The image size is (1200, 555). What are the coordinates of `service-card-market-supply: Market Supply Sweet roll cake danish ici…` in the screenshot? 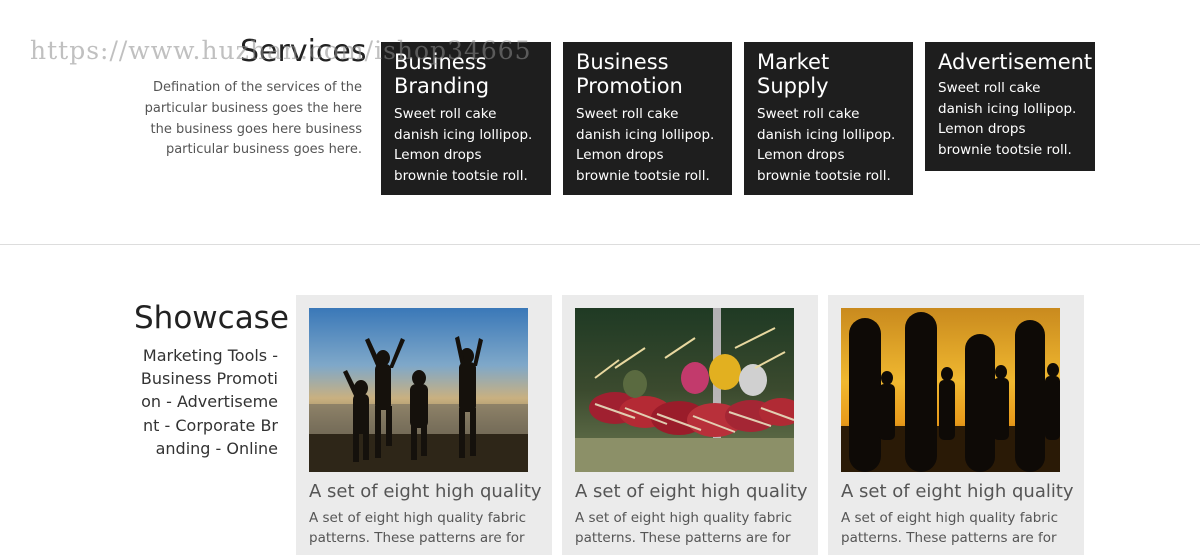 It's located at (828, 118).